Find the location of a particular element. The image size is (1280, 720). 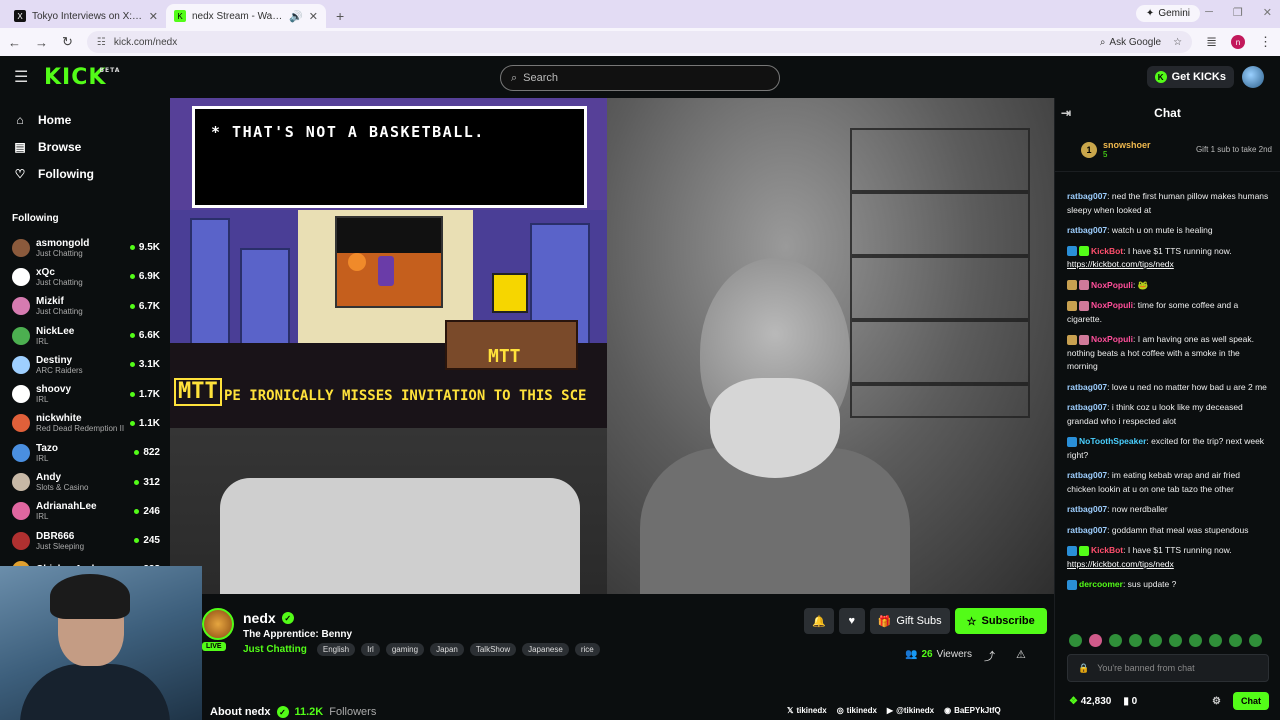

search-input: ⌕ Search is located at coordinates (640, 78).